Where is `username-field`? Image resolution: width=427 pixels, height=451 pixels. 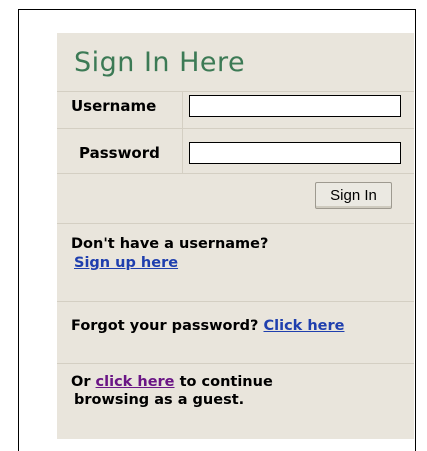
username-field is located at coordinates (295, 106).